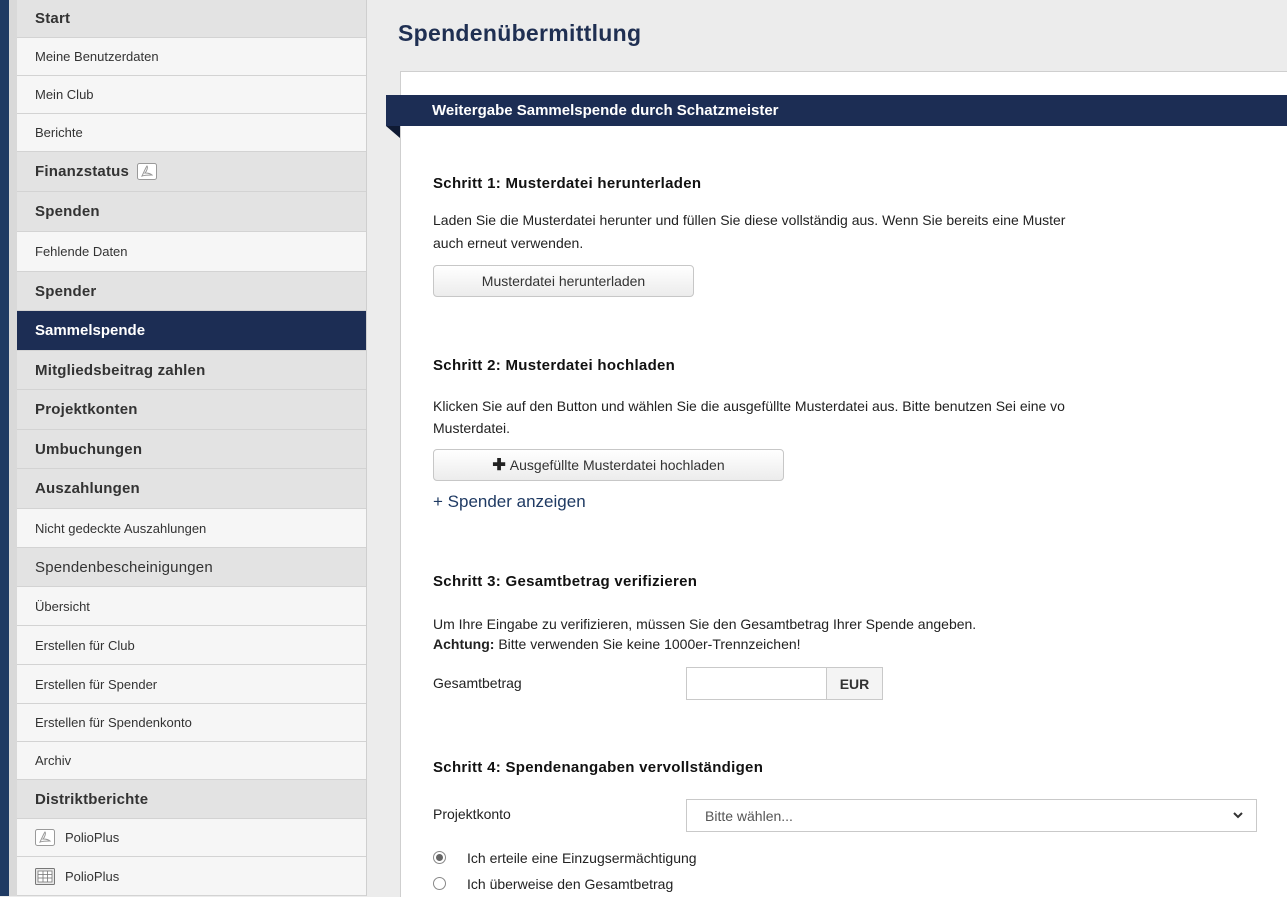  What do you see at coordinates (464, 644) in the screenshot?
I see `warning-label: Achtung:` at bounding box center [464, 644].